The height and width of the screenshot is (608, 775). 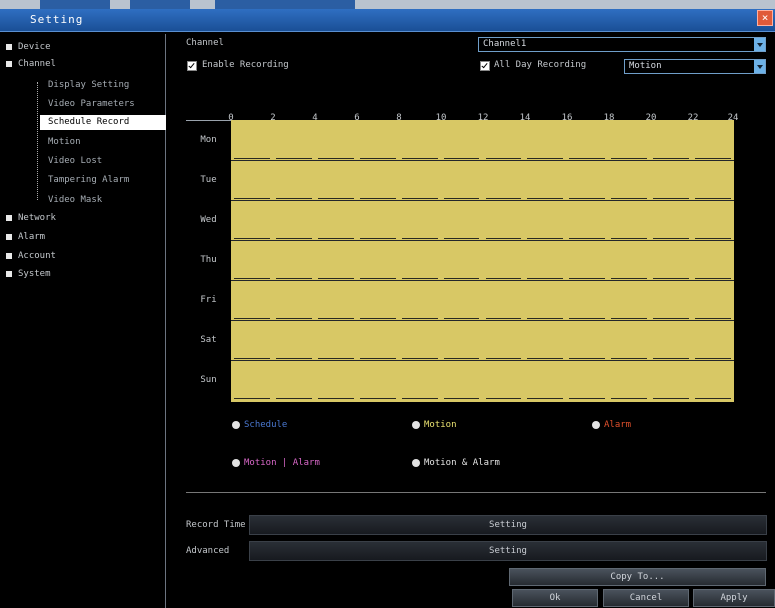 What do you see at coordinates (646, 598) in the screenshot?
I see `cancel-button: Cancel` at bounding box center [646, 598].